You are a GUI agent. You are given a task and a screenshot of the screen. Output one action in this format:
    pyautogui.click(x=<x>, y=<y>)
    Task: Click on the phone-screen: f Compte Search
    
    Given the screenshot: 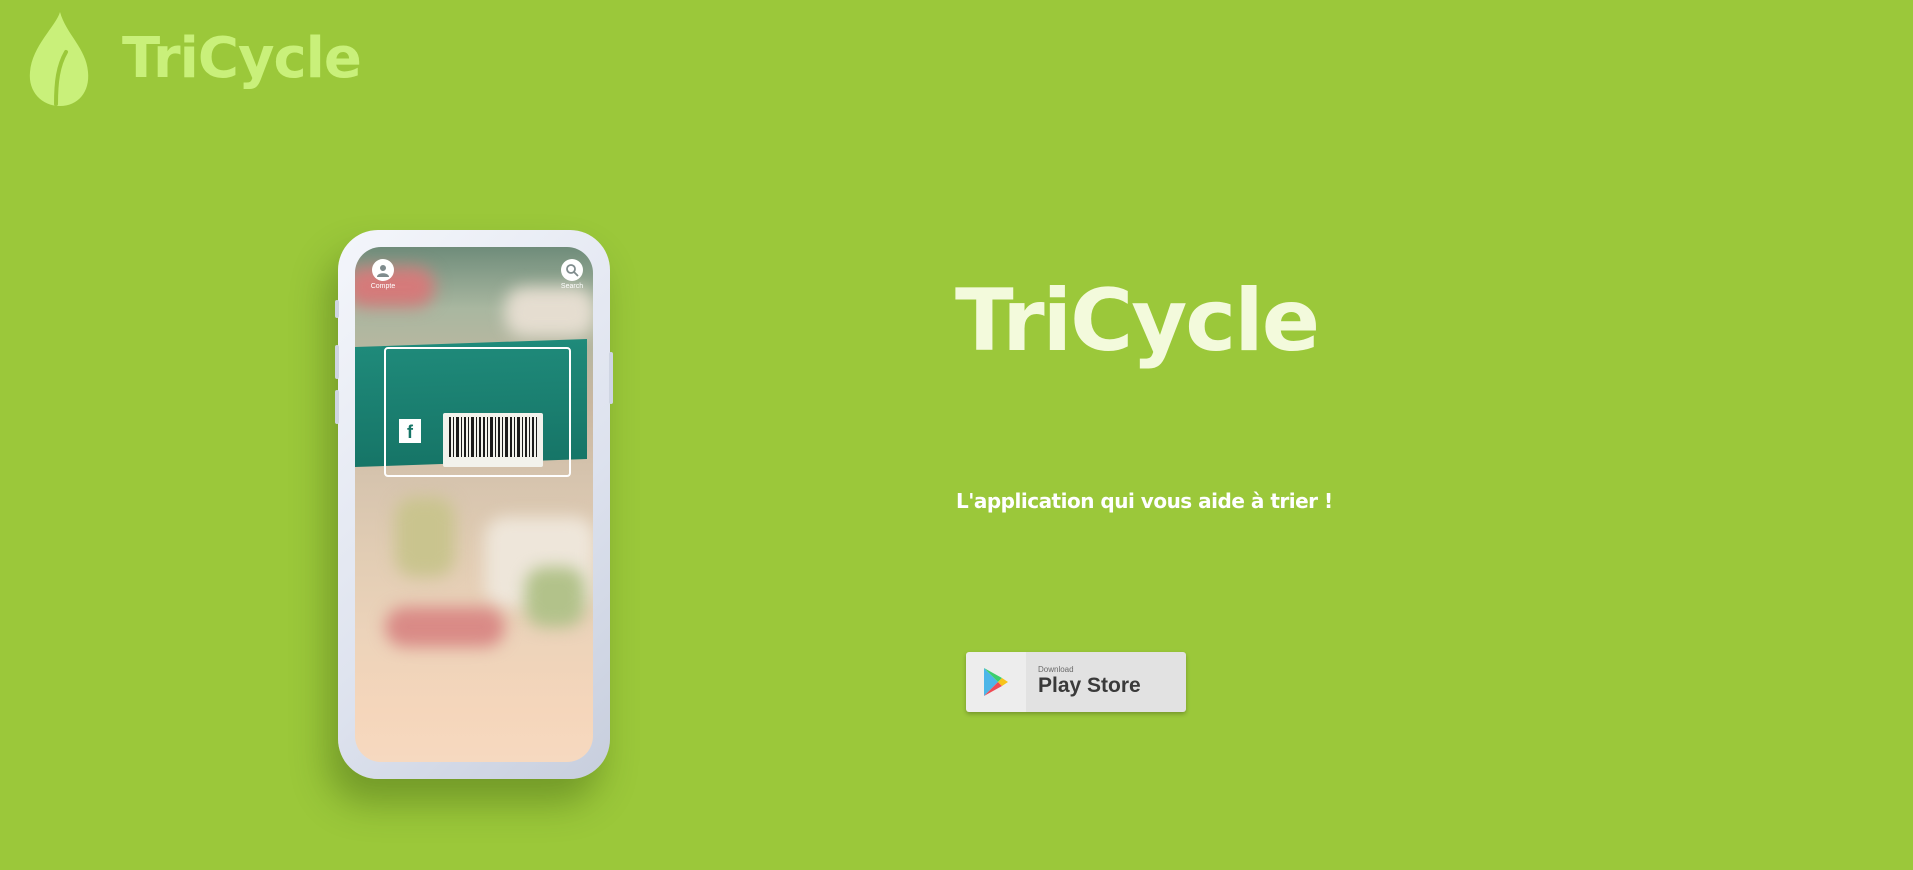 What is the action you would take?
    pyautogui.click(x=474, y=504)
    